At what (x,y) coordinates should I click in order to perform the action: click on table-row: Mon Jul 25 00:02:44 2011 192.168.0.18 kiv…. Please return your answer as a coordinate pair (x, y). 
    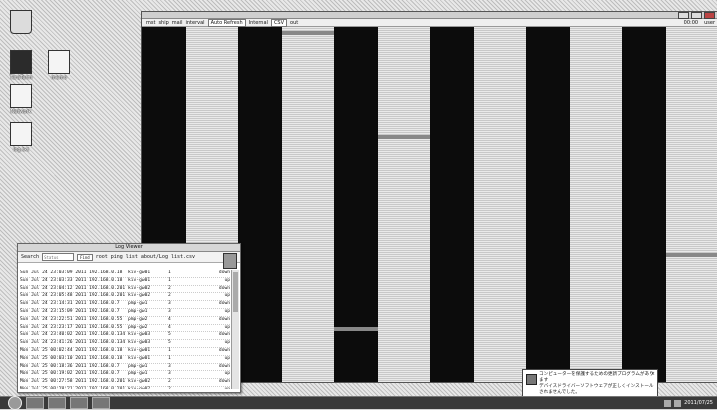
    Looking at the image, I should click on (125, 352).